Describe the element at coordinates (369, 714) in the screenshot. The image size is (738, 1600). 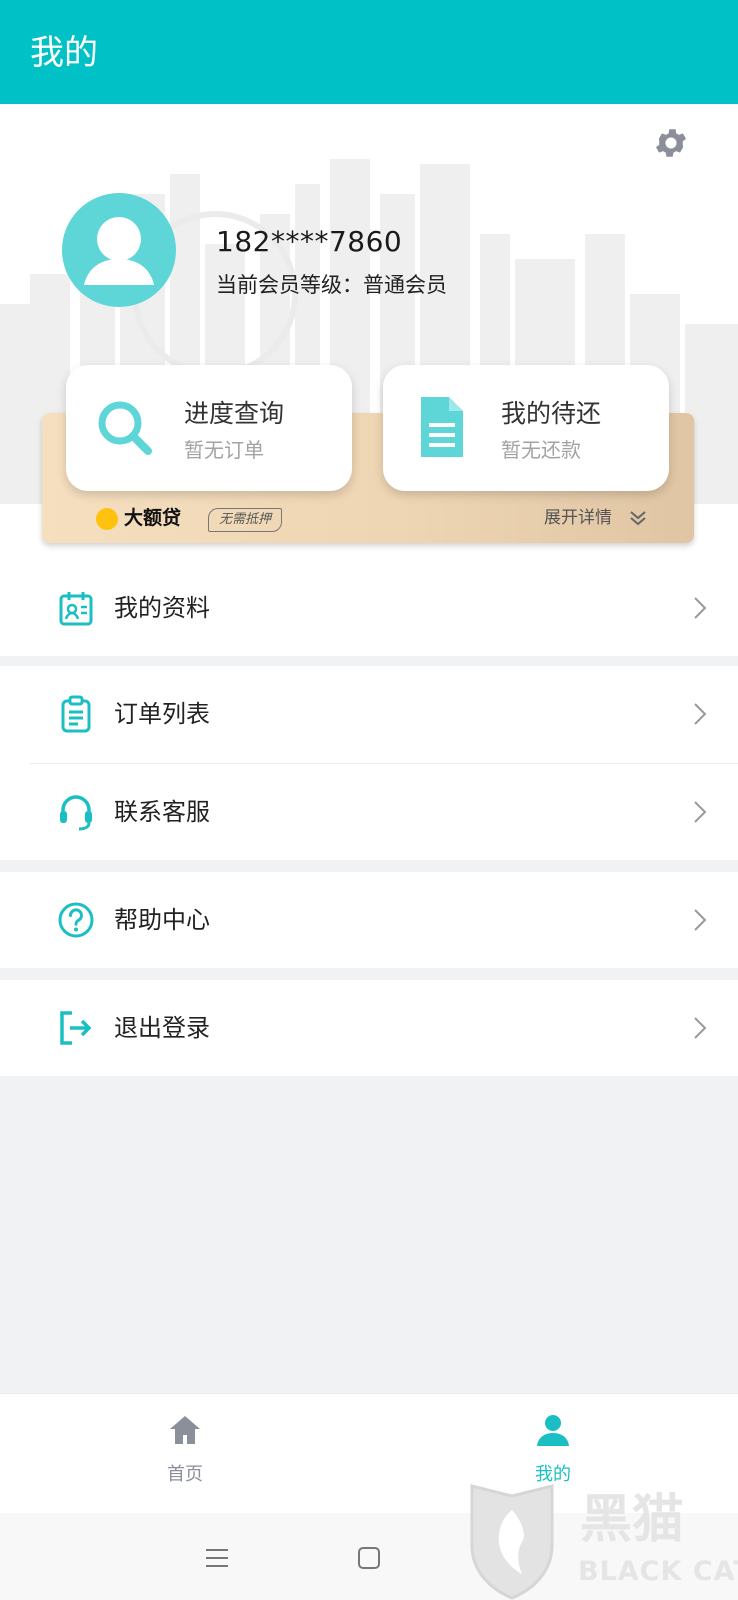
I see `menu-item-order-list: 订单列表` at that location.